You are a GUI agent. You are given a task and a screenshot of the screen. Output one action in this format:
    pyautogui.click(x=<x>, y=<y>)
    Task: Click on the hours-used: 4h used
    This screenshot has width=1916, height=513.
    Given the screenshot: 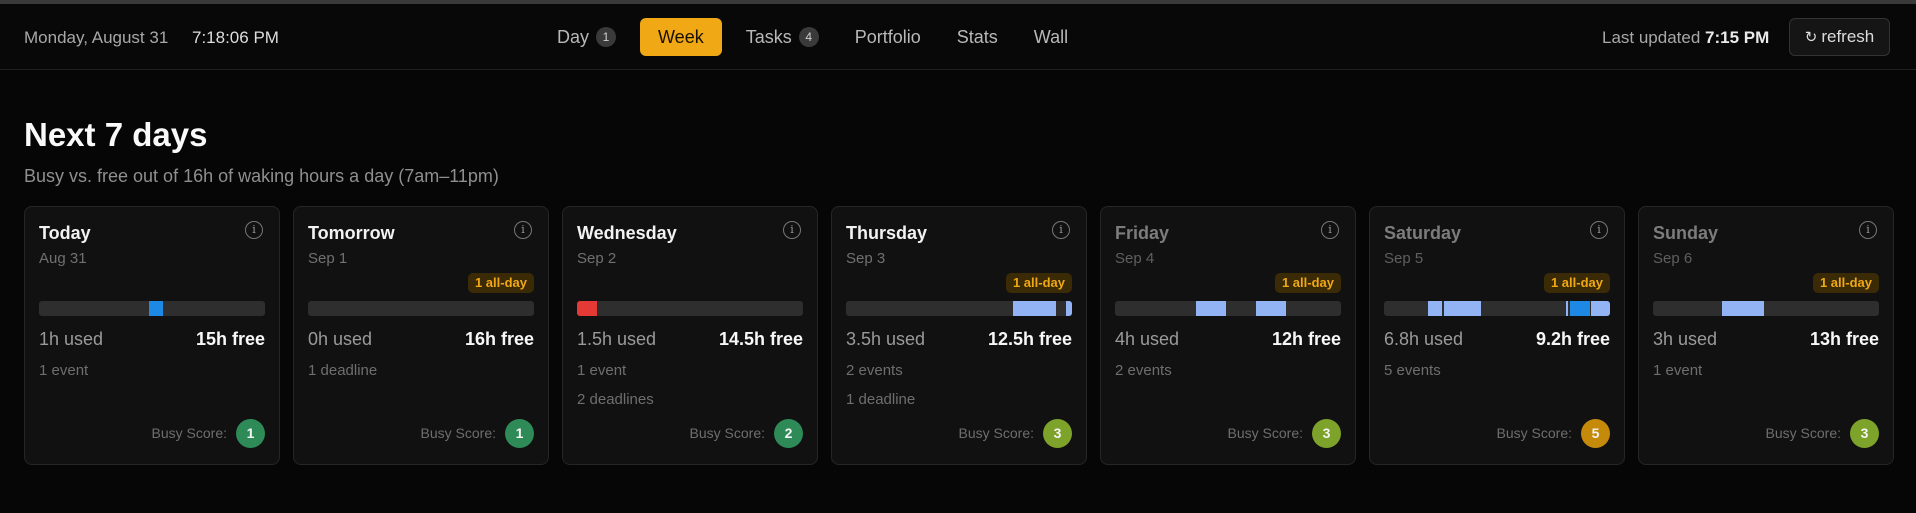 What is the action you would take?
    pyautogui.click(x=1147, y=339)
    